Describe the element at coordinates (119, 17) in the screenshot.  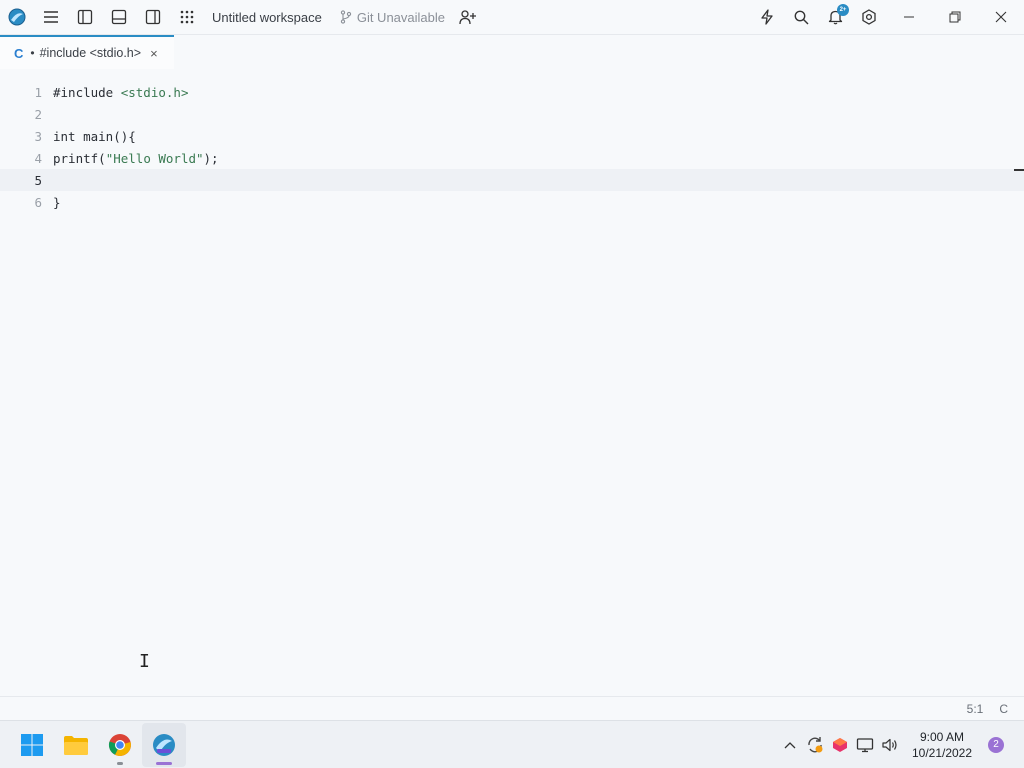
I see `toggle-bottom-panel-icon` at that location.